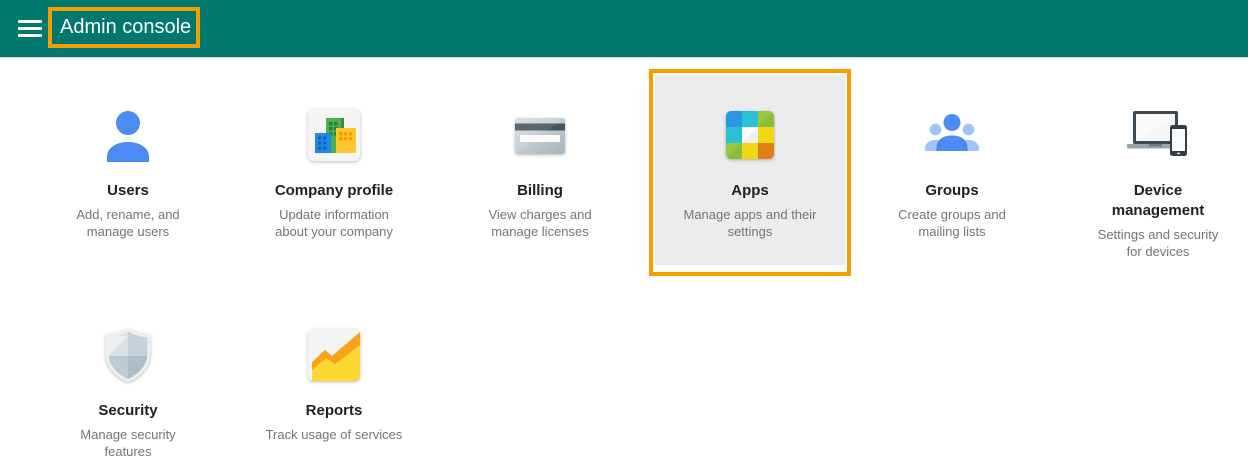  What do you see at coordinates (334, 410) in the screenshot?
I see `tile-title: Reports` at bounding box center [334, 410].